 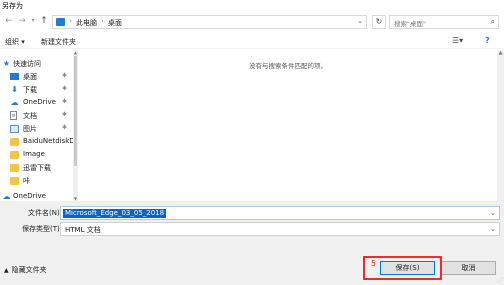 I want to click on sidebar-item-label: BaiduNetdiskD, so click(x=49, y=141).